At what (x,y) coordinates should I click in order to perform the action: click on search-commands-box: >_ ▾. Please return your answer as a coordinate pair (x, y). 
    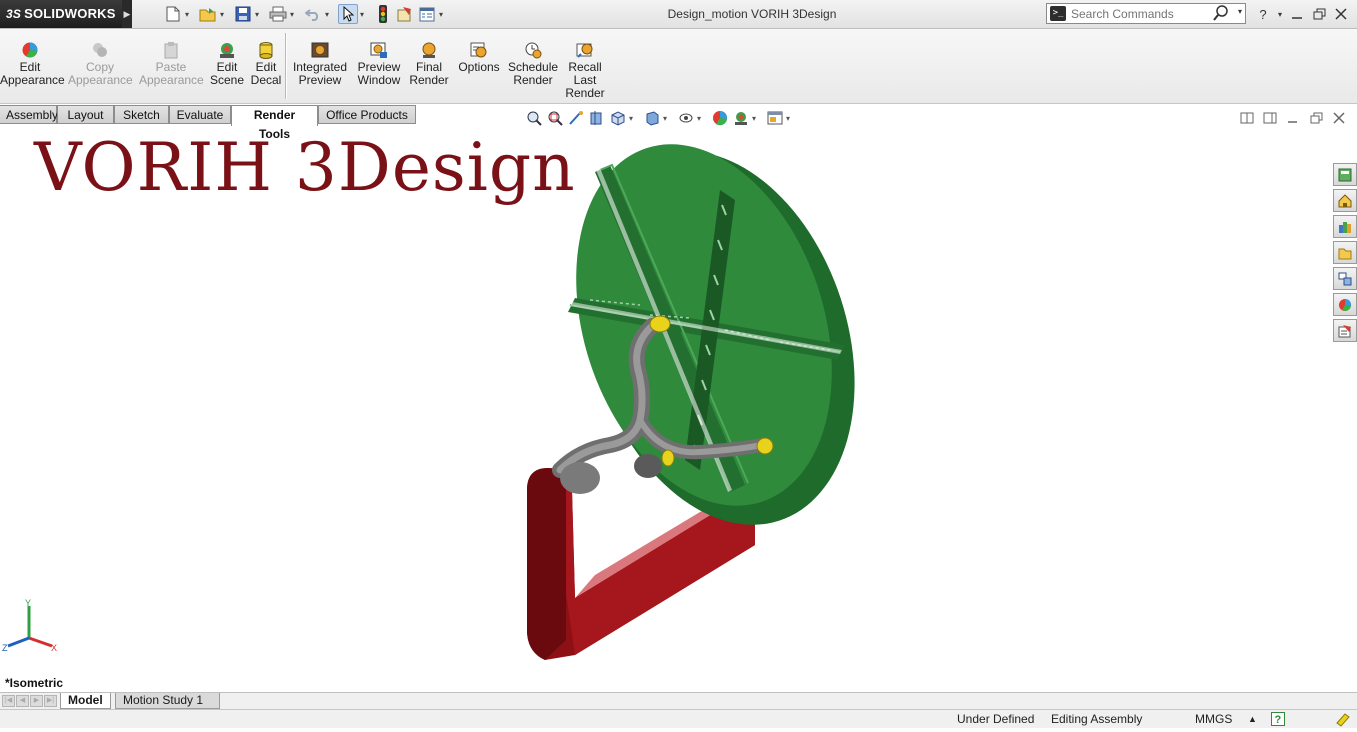
    Looking at the image, I should click on (1146, 13).